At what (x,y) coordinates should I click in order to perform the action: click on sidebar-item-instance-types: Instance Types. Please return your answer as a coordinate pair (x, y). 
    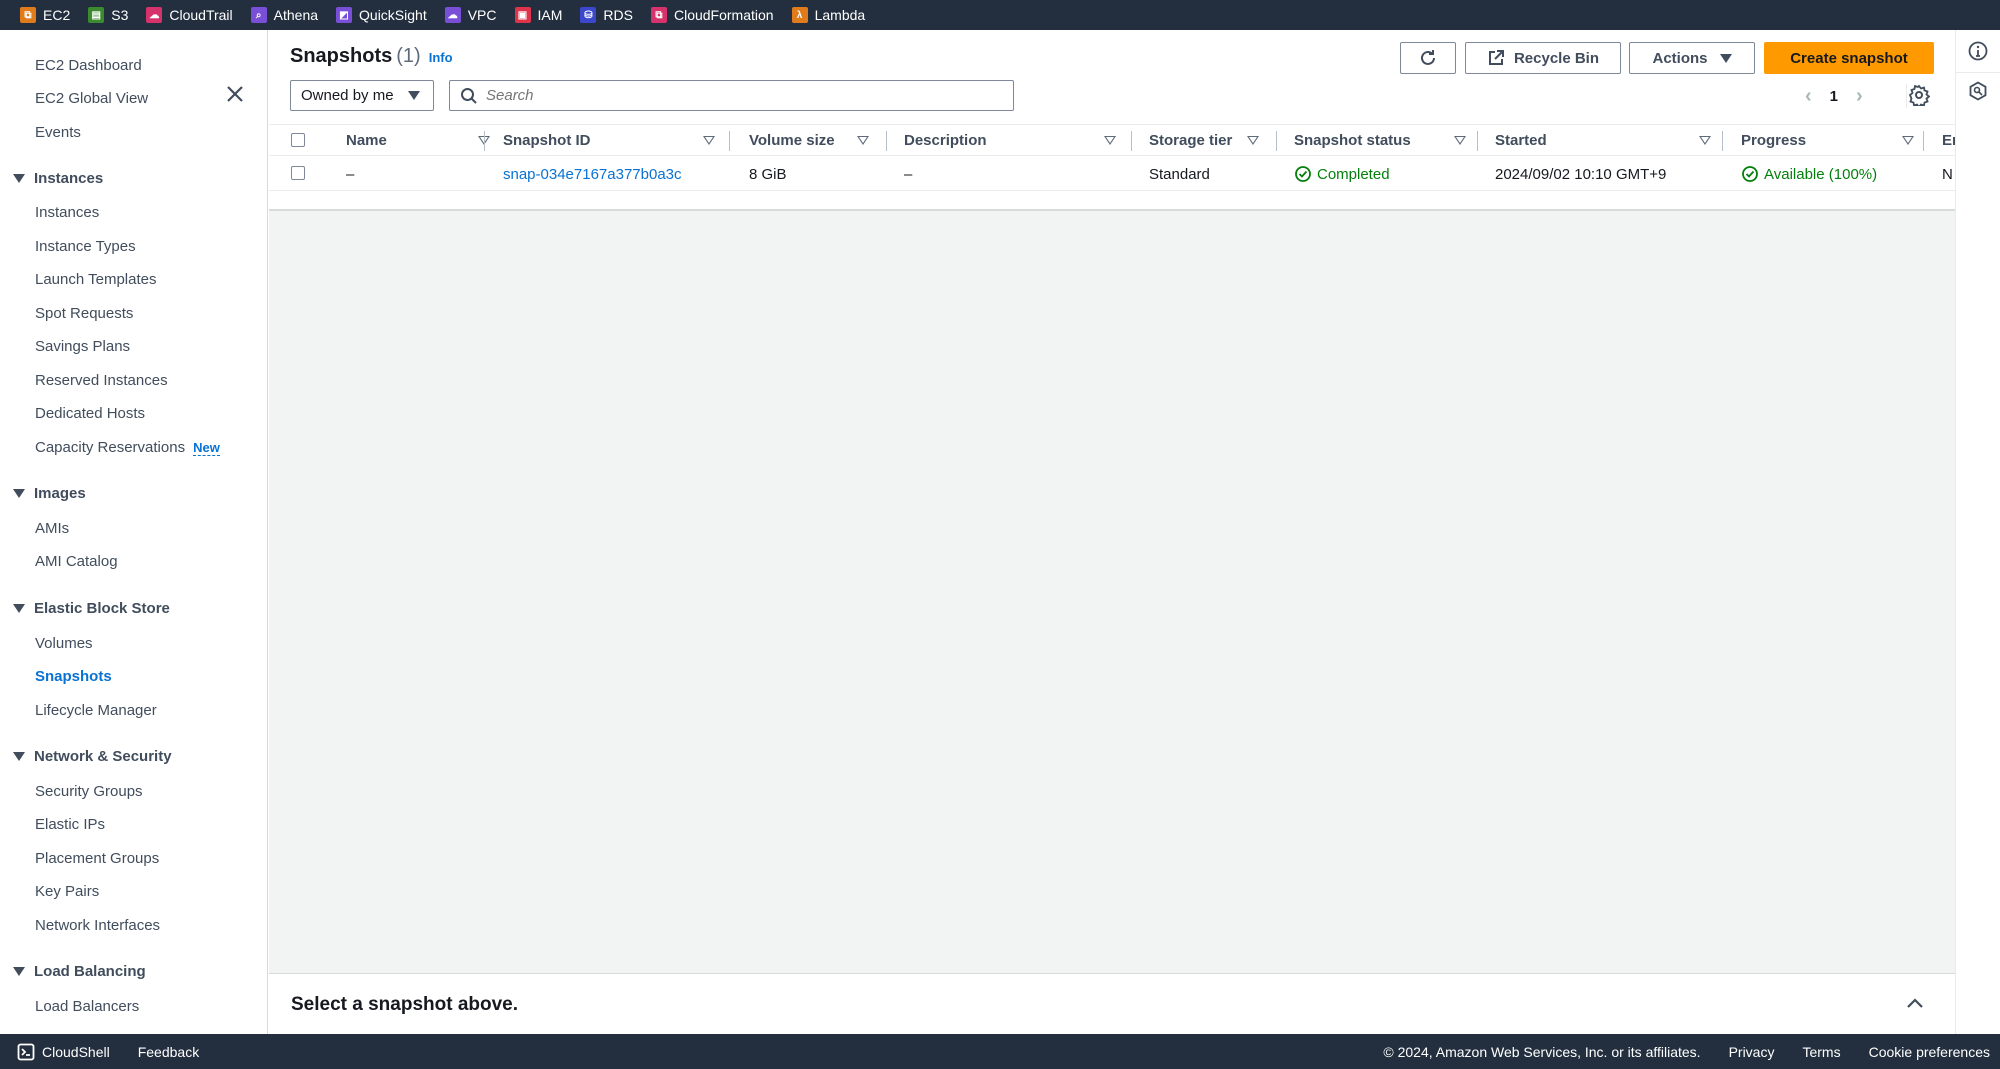
    Looking at the image, I should click on (85, 246).